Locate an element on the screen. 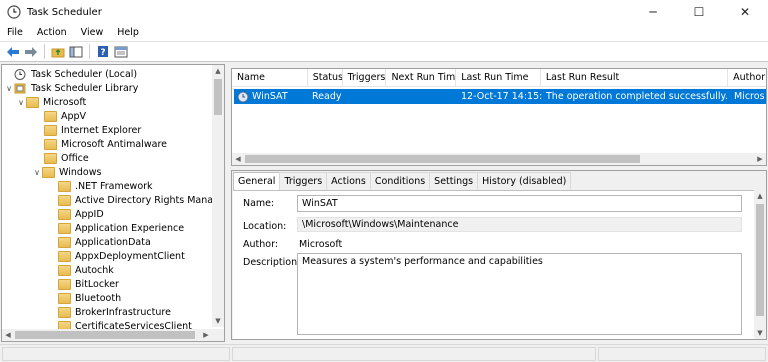 This screenshot has height=362, width=768. tree-item: ∨ Microsoft is located at coordinates (51, 102).